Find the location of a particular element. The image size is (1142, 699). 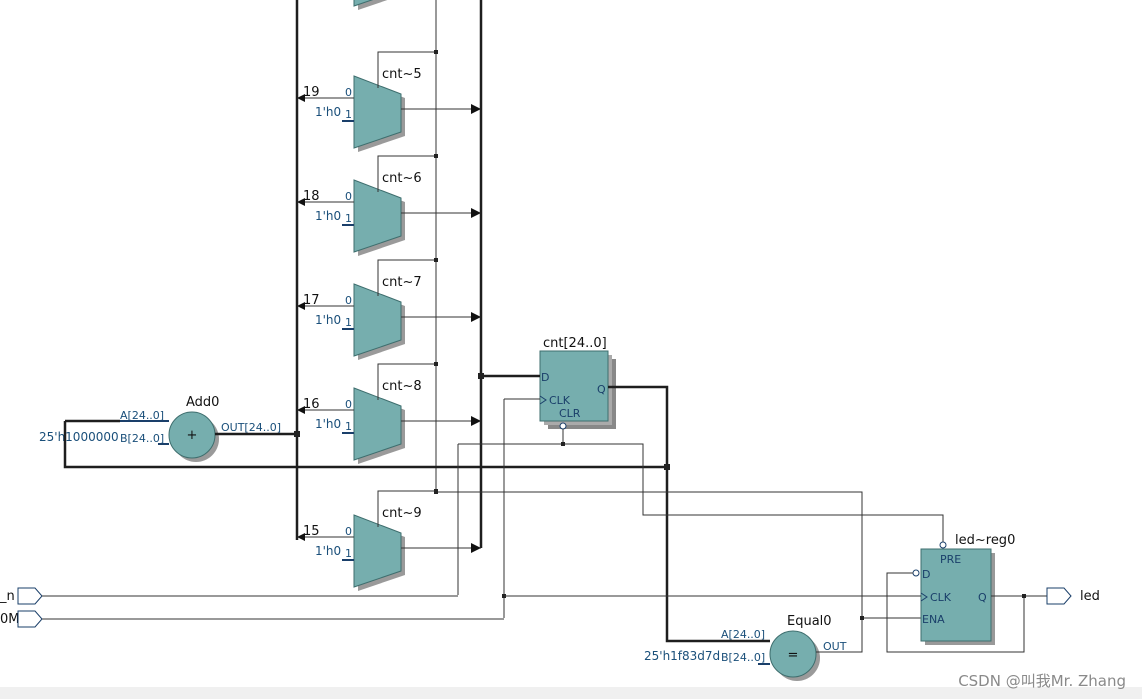

mux-select-index: 17 is located at coordinates (311, 300).